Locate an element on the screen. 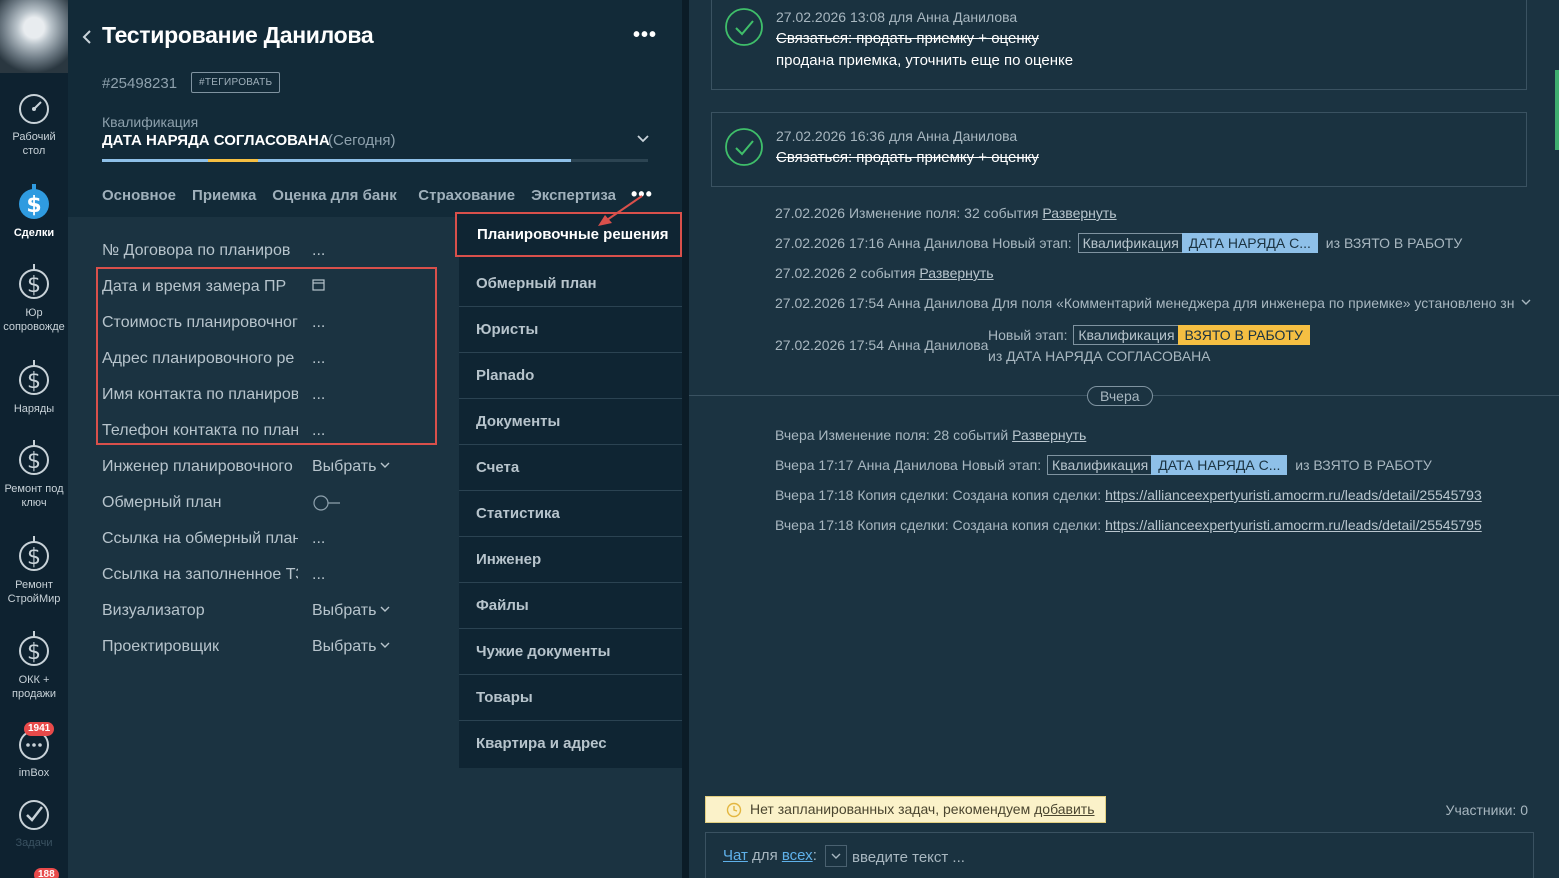  menu-item: Статистика is located at coordinates (570, 514).